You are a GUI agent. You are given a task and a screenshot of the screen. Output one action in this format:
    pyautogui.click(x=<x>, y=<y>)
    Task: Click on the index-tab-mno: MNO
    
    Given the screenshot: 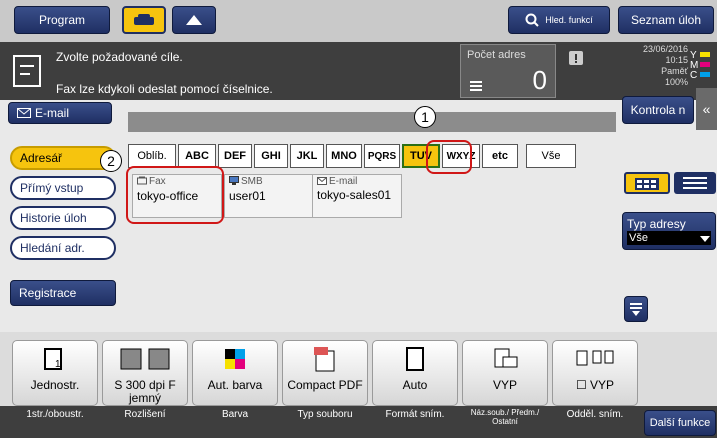 What is the action you would take?
    pyautogui.click(x=344, y=156)
    